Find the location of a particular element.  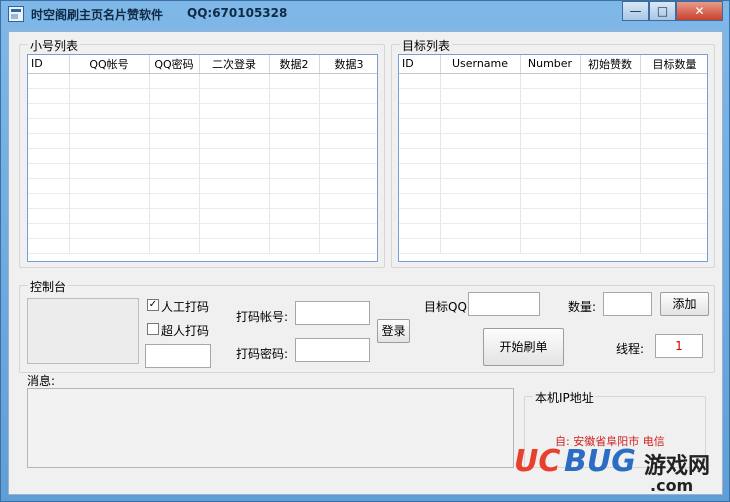

window-title: 时空阁刷主页名片赞软件 is located at coordinates (97, 15).